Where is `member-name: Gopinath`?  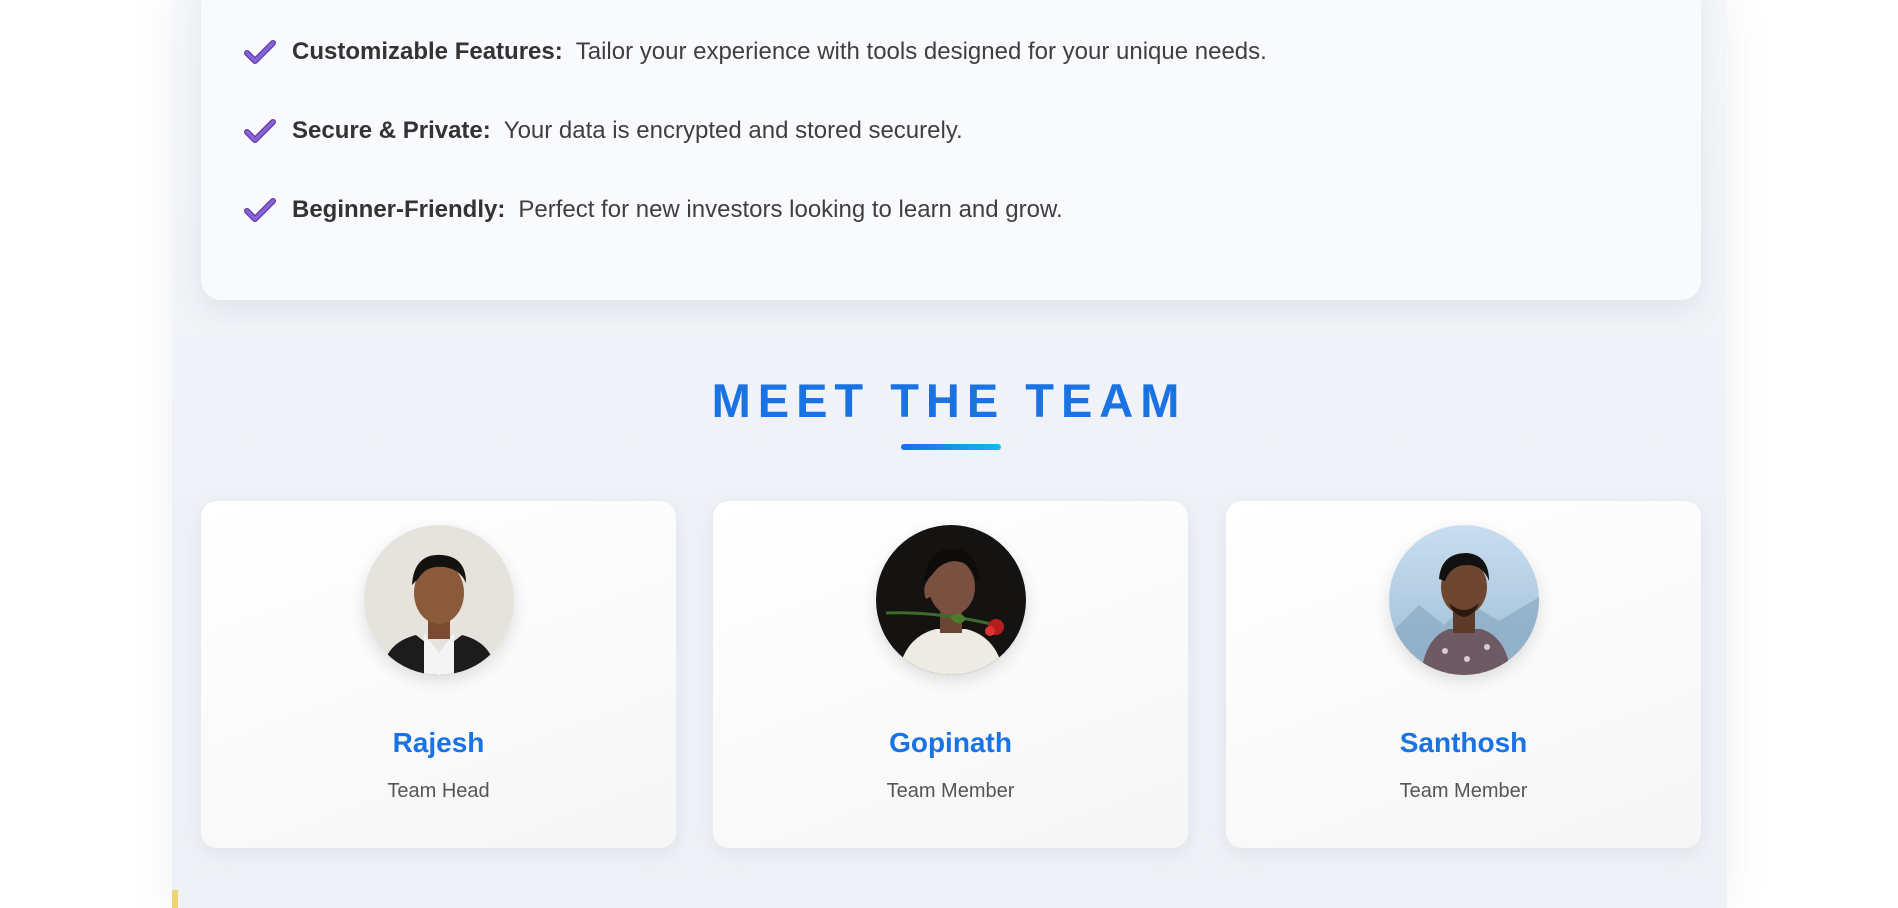
member-name: Gopinath is located at coordinates (950, 742).